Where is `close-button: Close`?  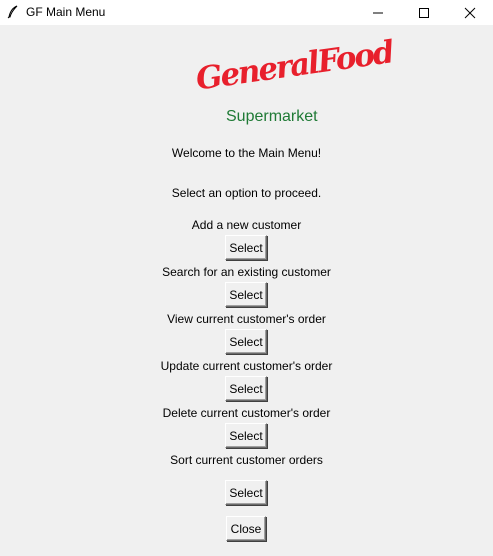 close-button: Close is located at coordinates (246, 528).